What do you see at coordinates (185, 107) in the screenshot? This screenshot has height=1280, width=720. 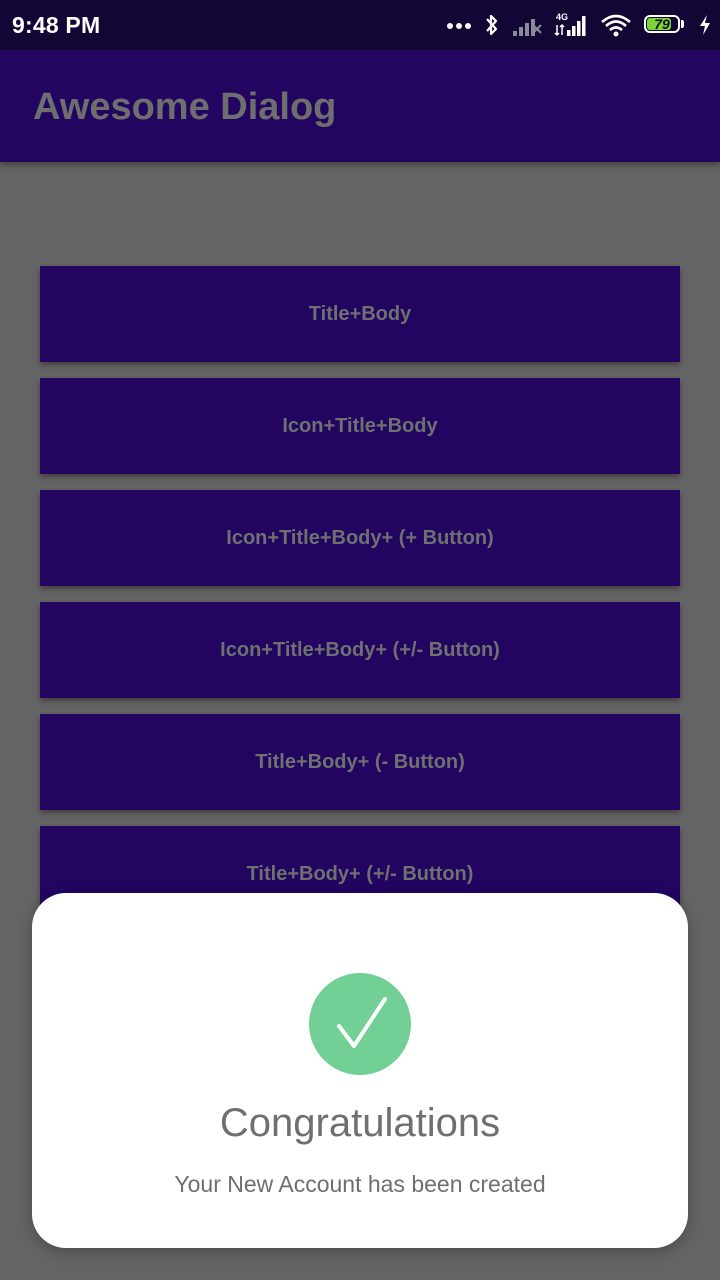 I see `app-title: Awesome Dialog` at bounding box center [185, 107].